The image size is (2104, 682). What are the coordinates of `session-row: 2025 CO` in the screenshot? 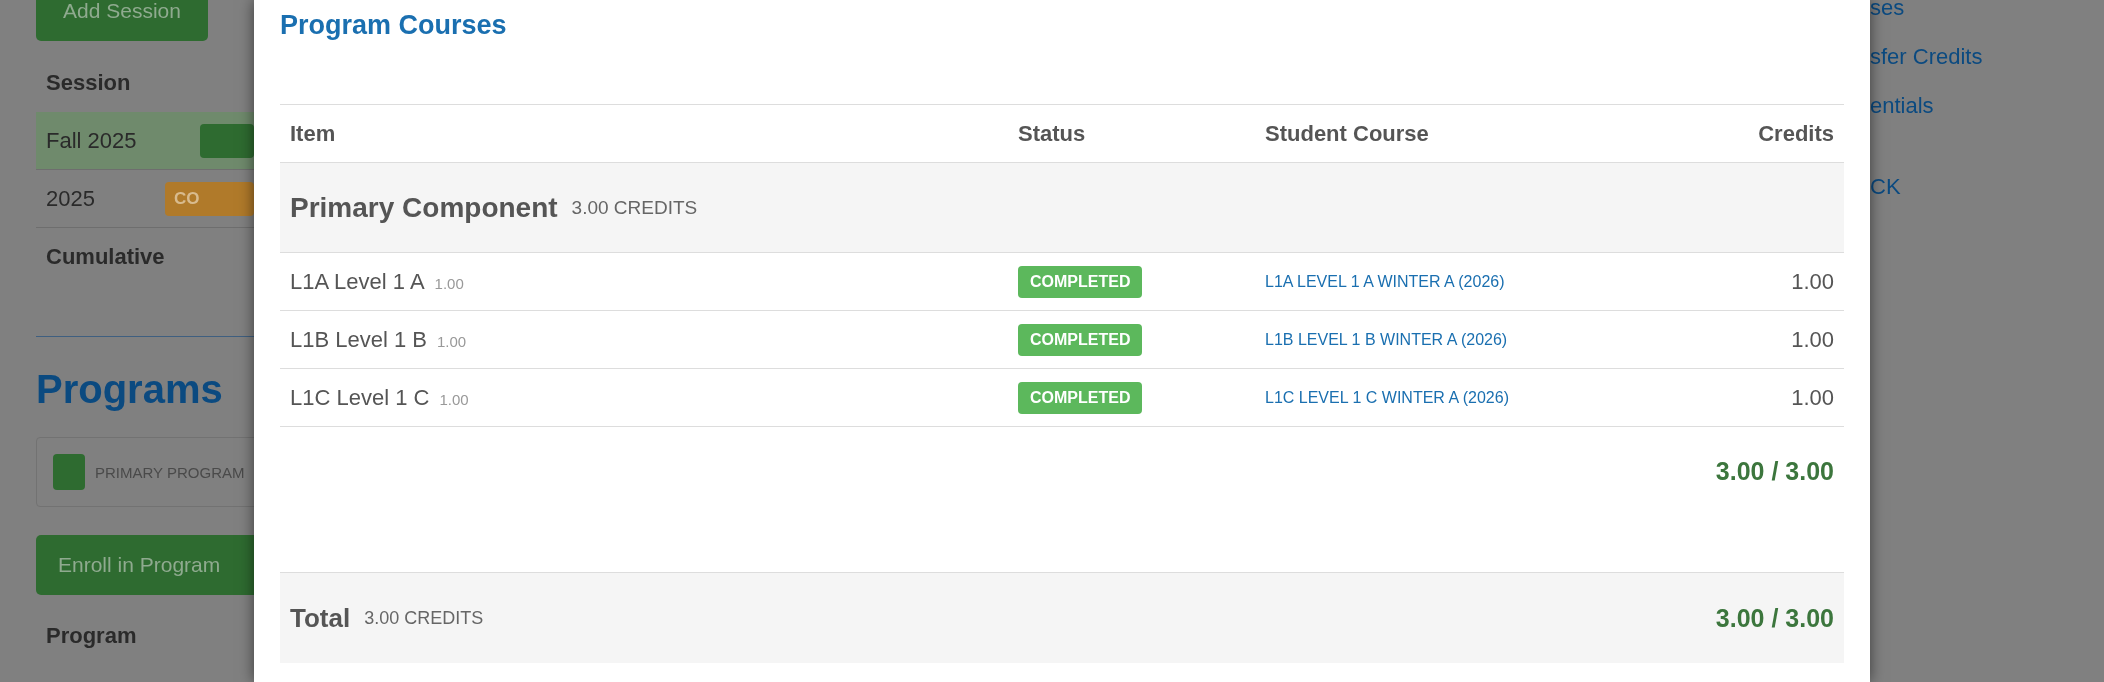 It's located at (145, 199).